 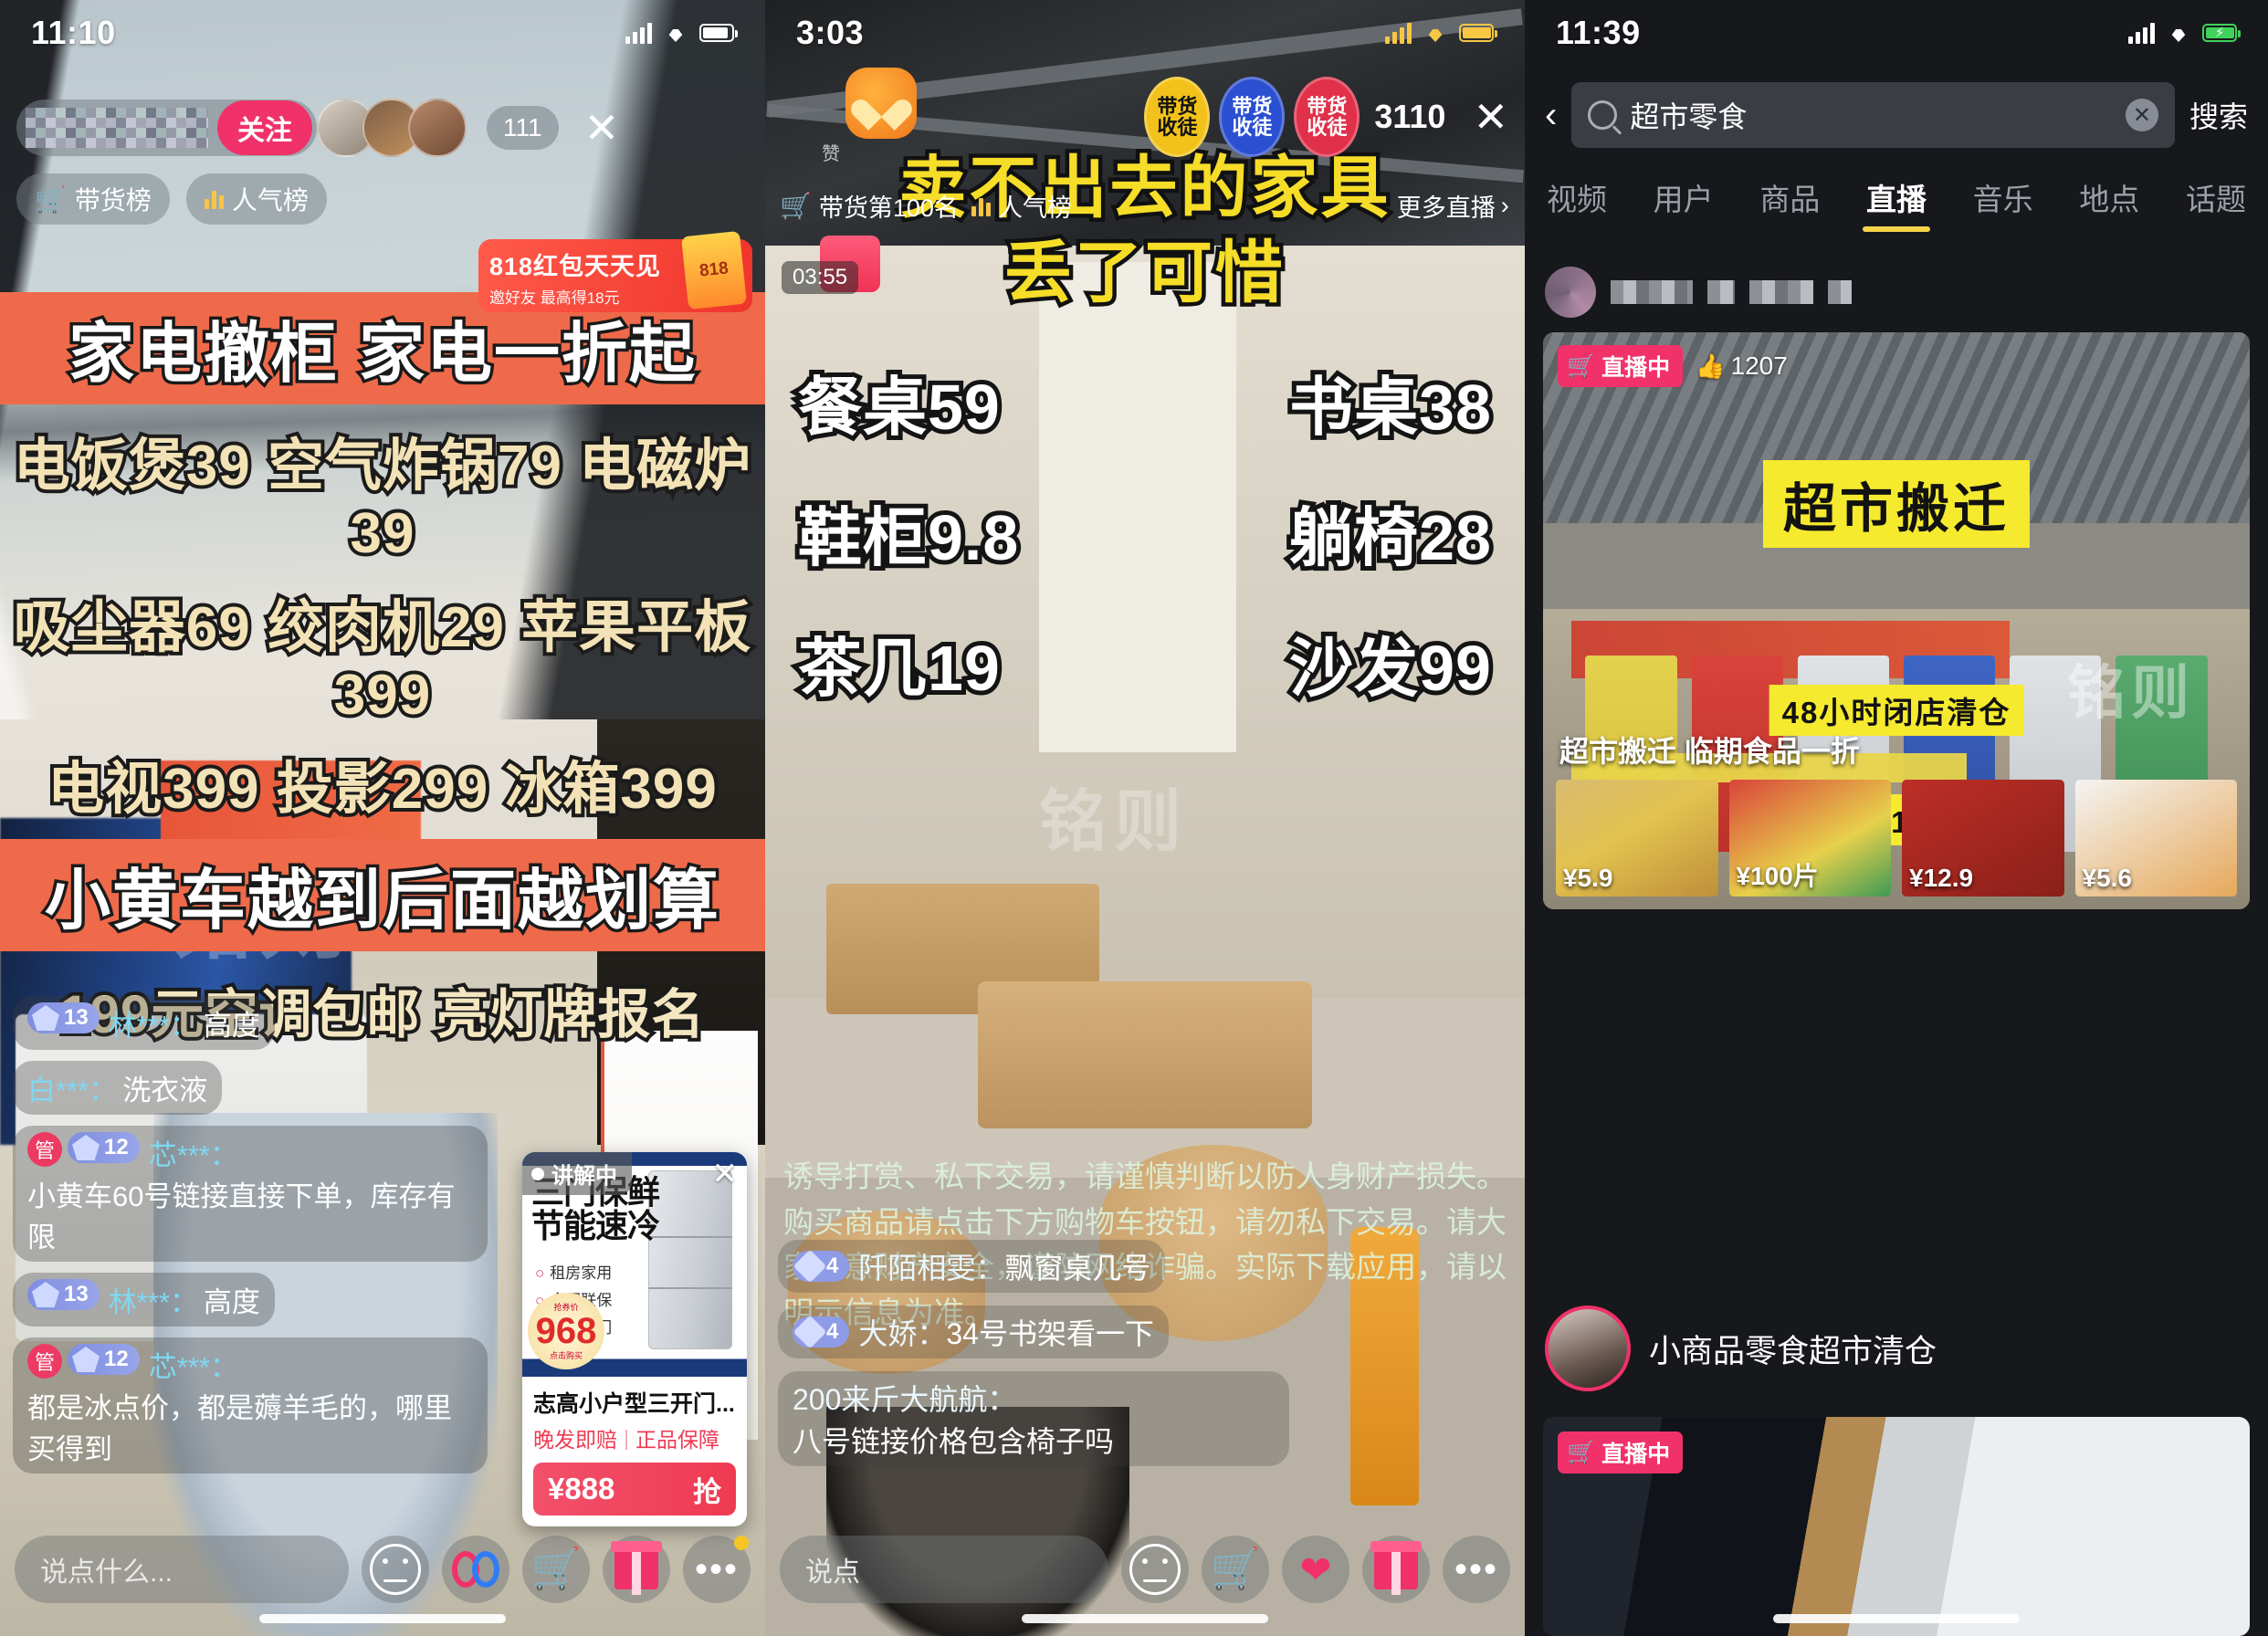 What do you see at coordinates (1741, 1348) in the screenshot?
I see `channel-row: 小商品零食超市清仓` at bounding box center [1741, 1348].